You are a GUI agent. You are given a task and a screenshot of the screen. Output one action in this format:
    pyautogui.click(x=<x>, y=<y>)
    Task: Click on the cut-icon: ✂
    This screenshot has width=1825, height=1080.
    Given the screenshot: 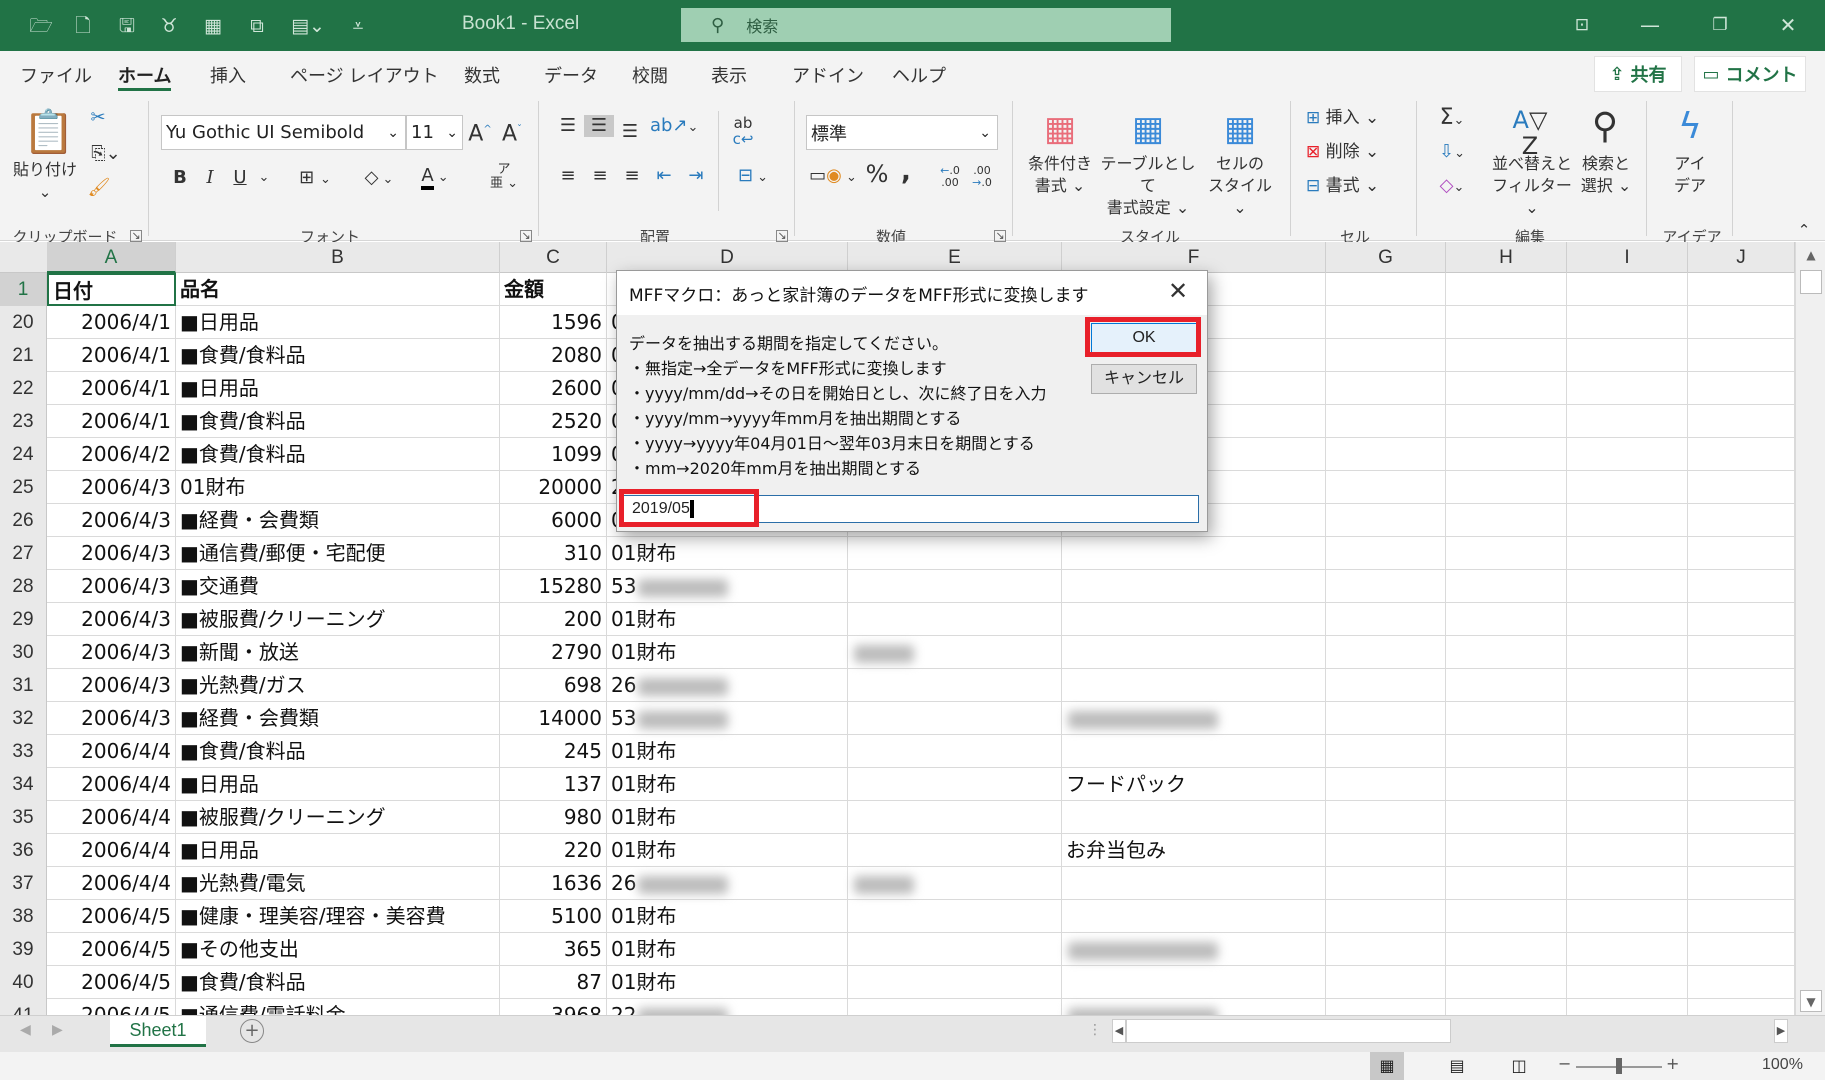 What is the action you would take?
    pyautogui.click(x=98, y=118)
    